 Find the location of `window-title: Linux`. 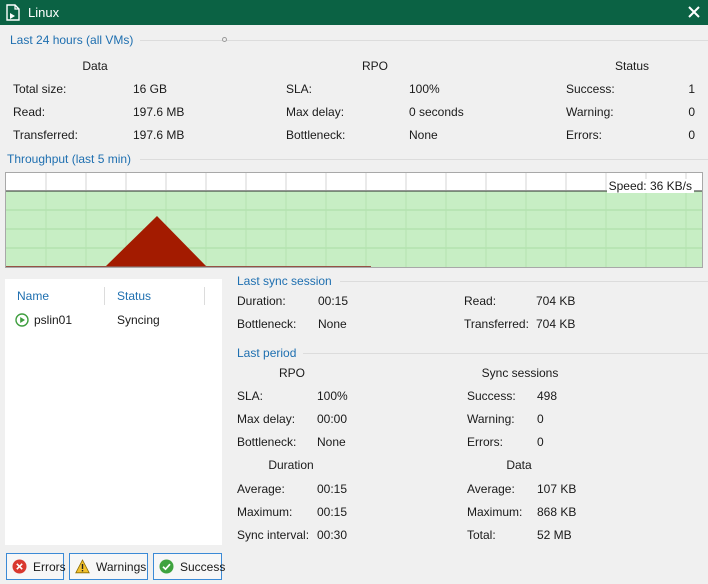

window-title: Linux is located at coordinates (44, 12).